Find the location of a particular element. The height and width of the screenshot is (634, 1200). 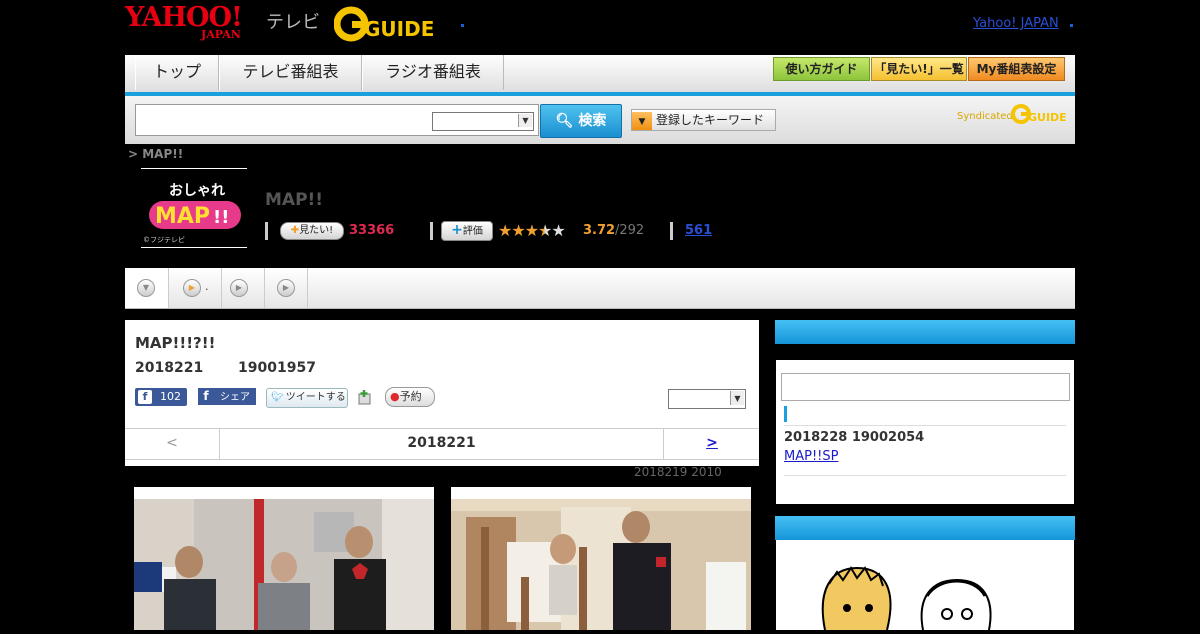

registered-keyword-button: ▼ 登録したキーワード is located at coordinates (703, 120).